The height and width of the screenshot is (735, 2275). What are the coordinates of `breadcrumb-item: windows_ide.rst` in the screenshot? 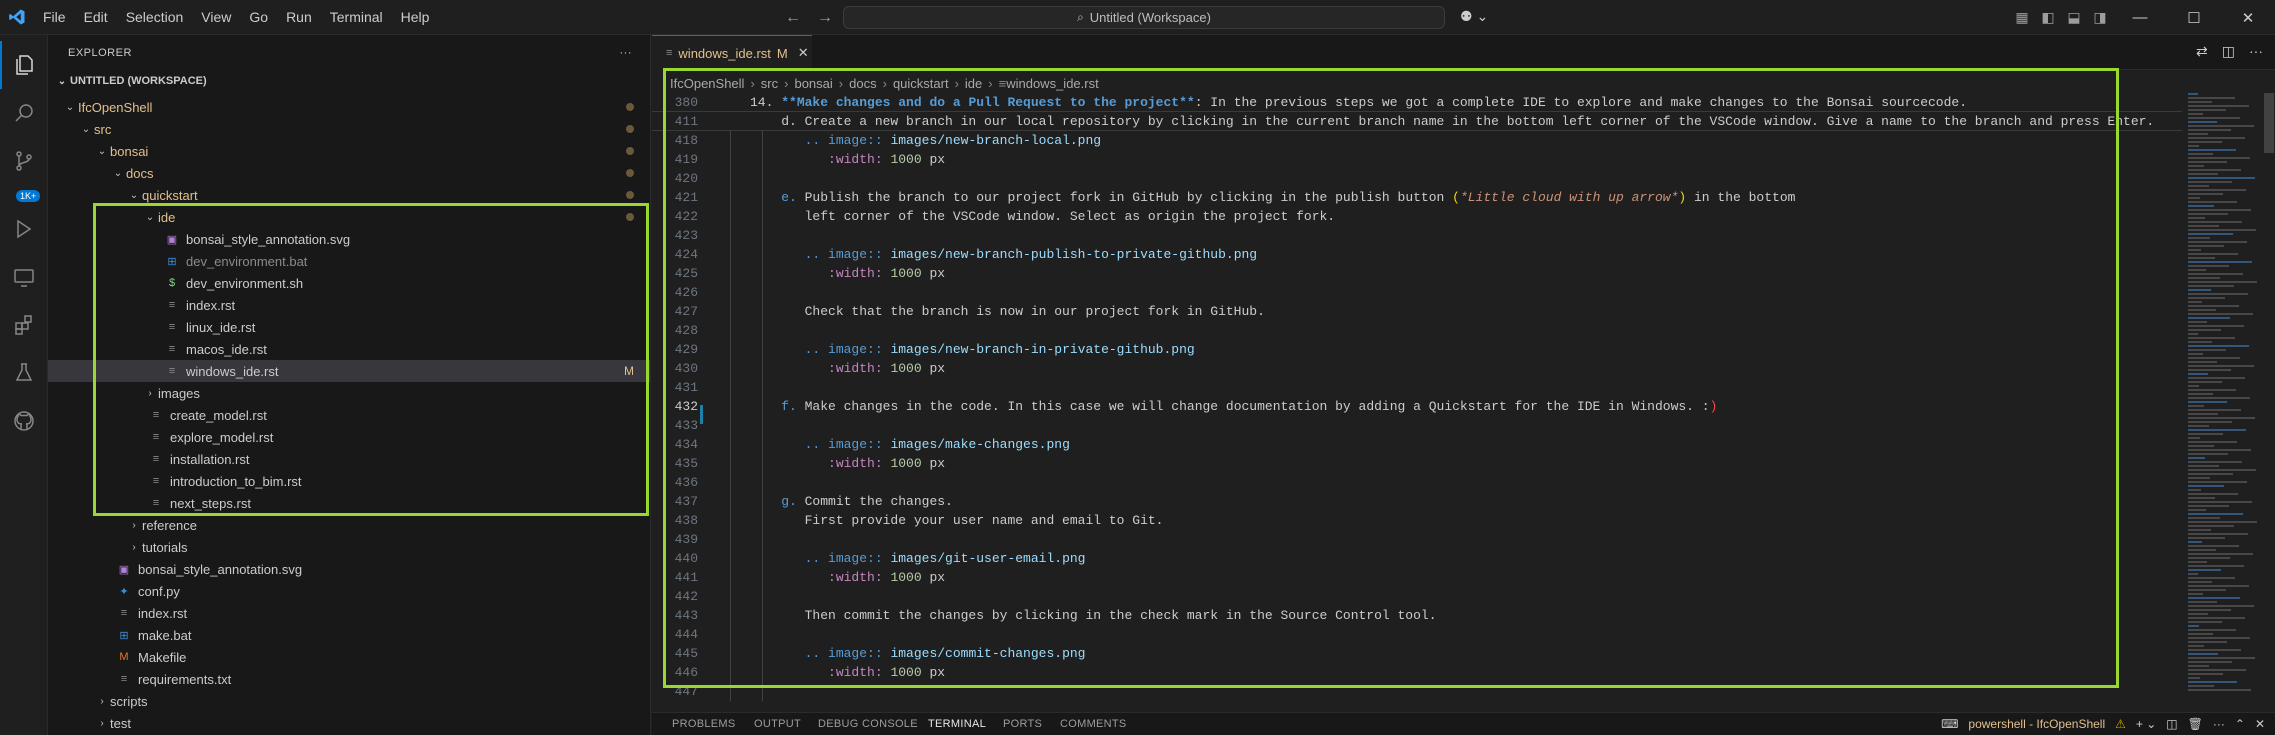 It's located at (1052, 83).